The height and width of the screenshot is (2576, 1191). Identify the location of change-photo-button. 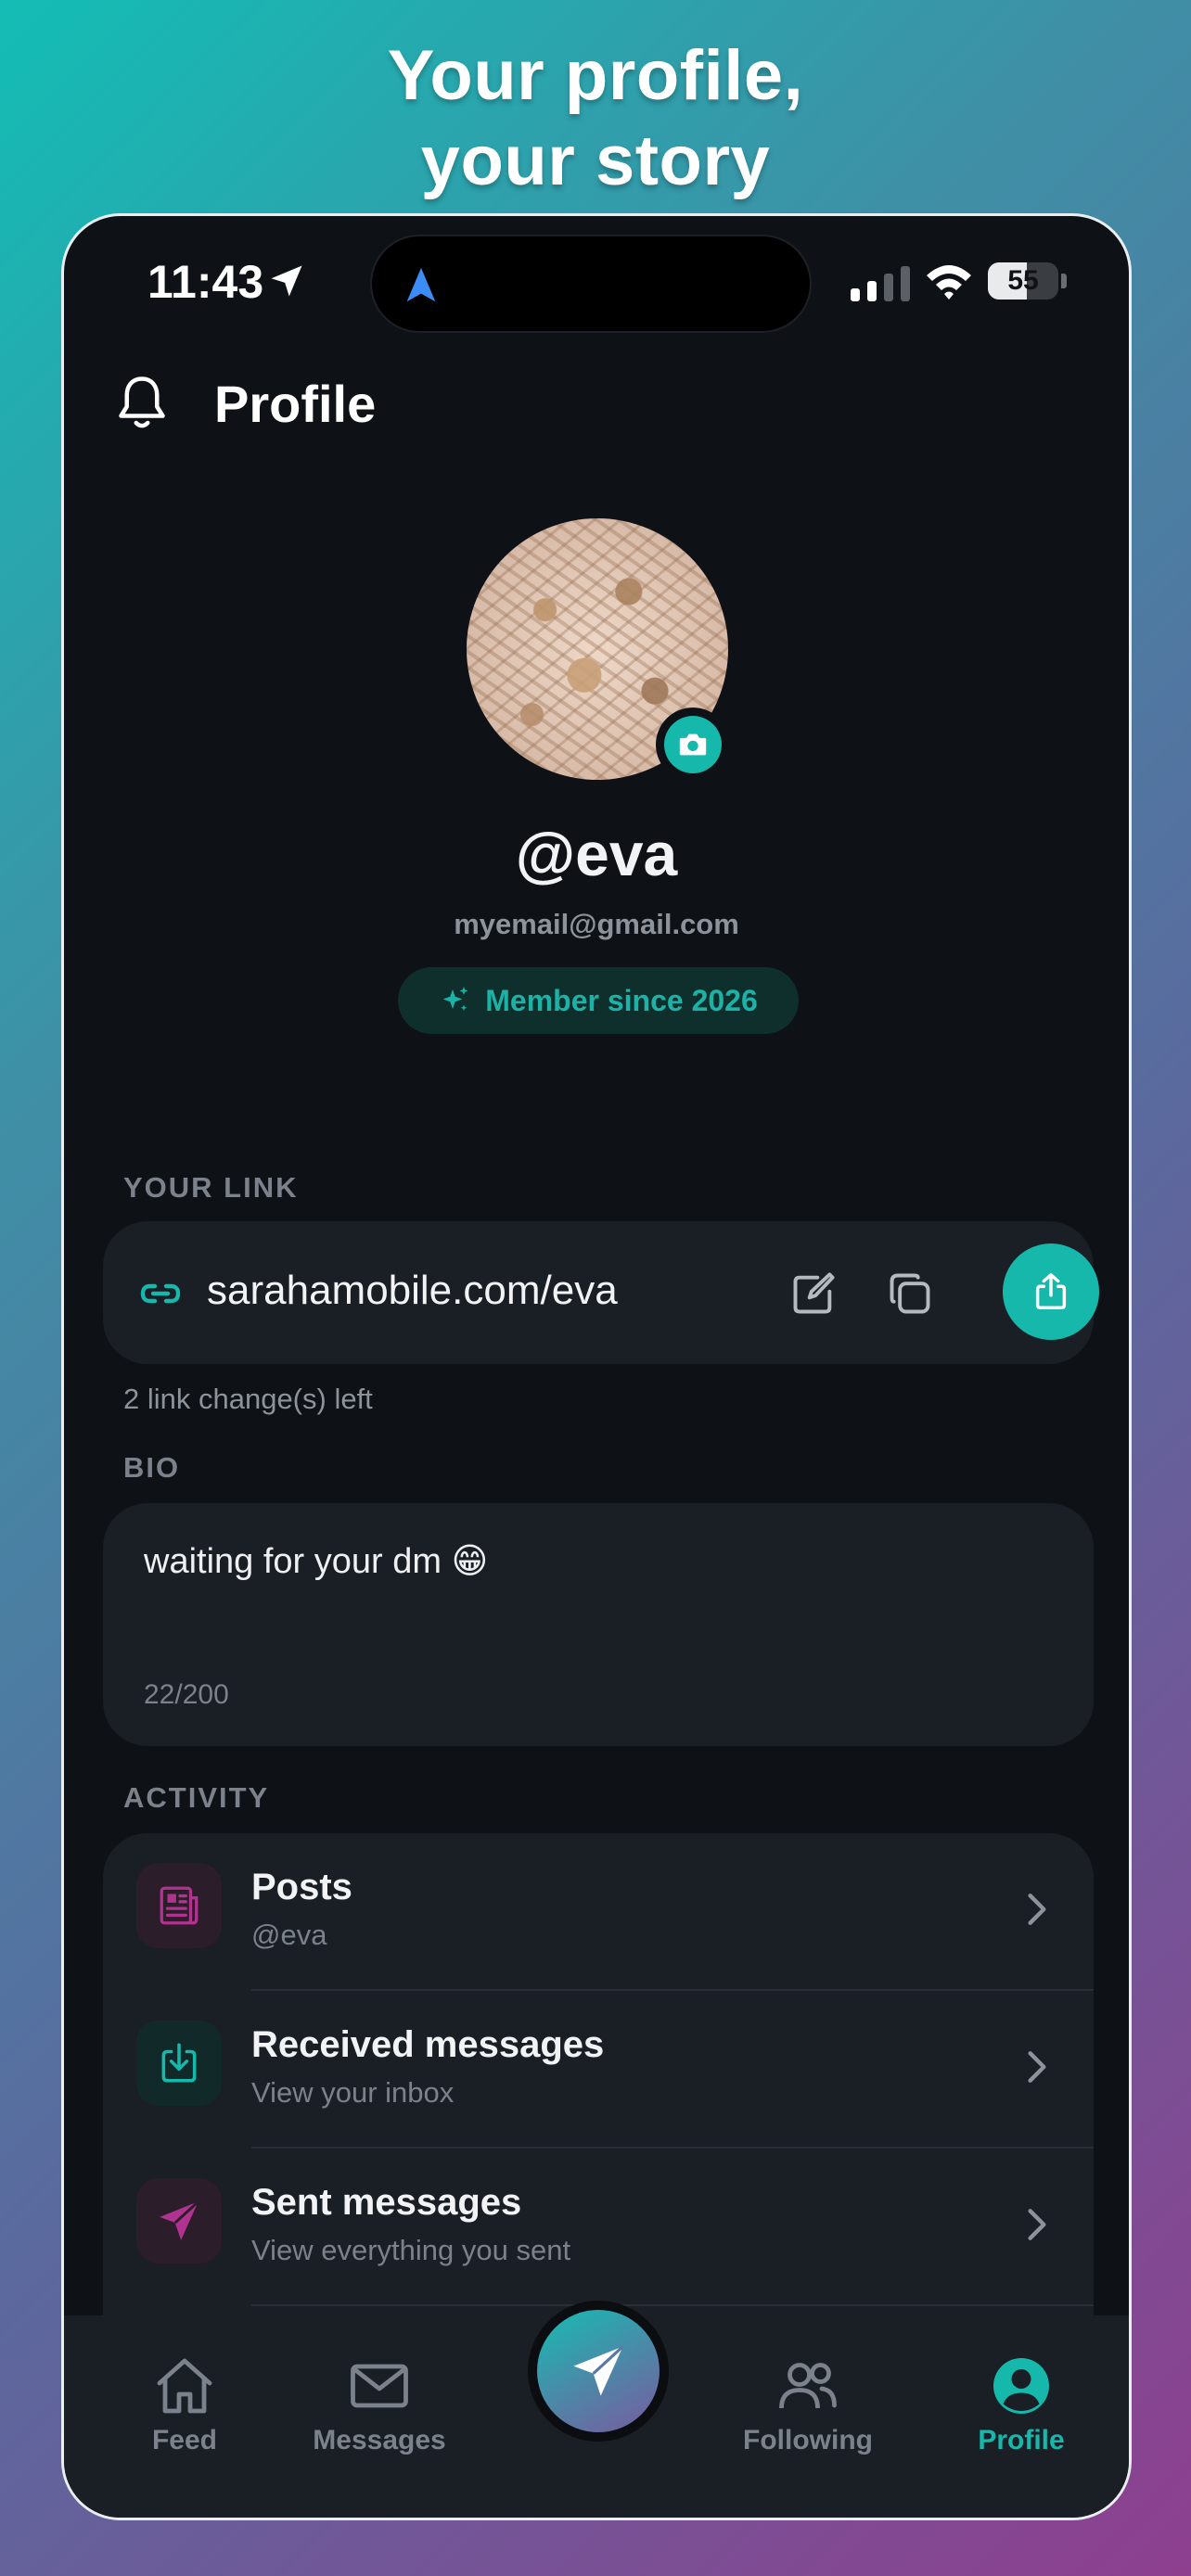
(693, 745).